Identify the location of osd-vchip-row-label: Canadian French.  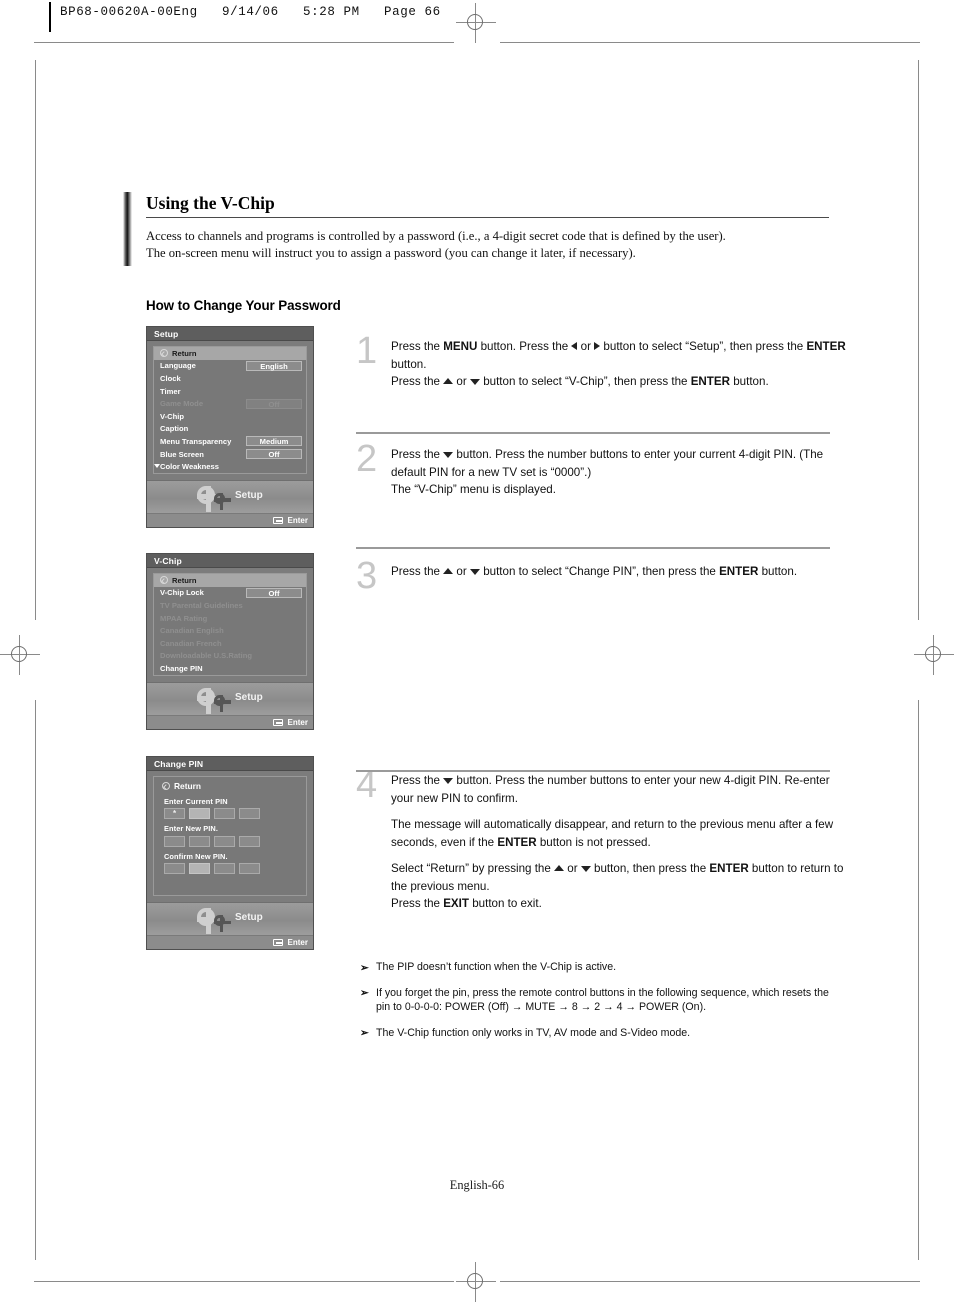
(191, 643).